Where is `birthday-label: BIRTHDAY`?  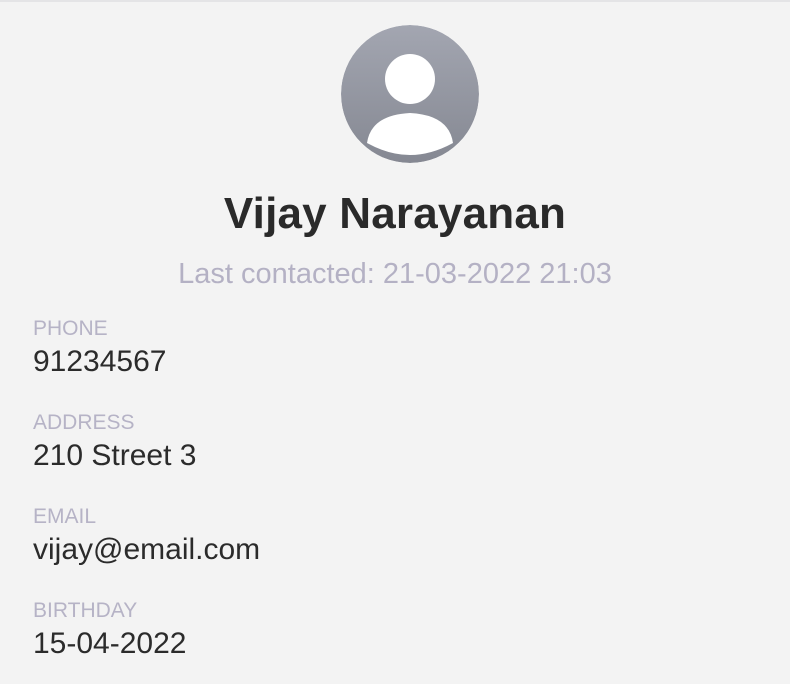
birthday-label: BIRTHDAY is located at coordinates (85, 610).